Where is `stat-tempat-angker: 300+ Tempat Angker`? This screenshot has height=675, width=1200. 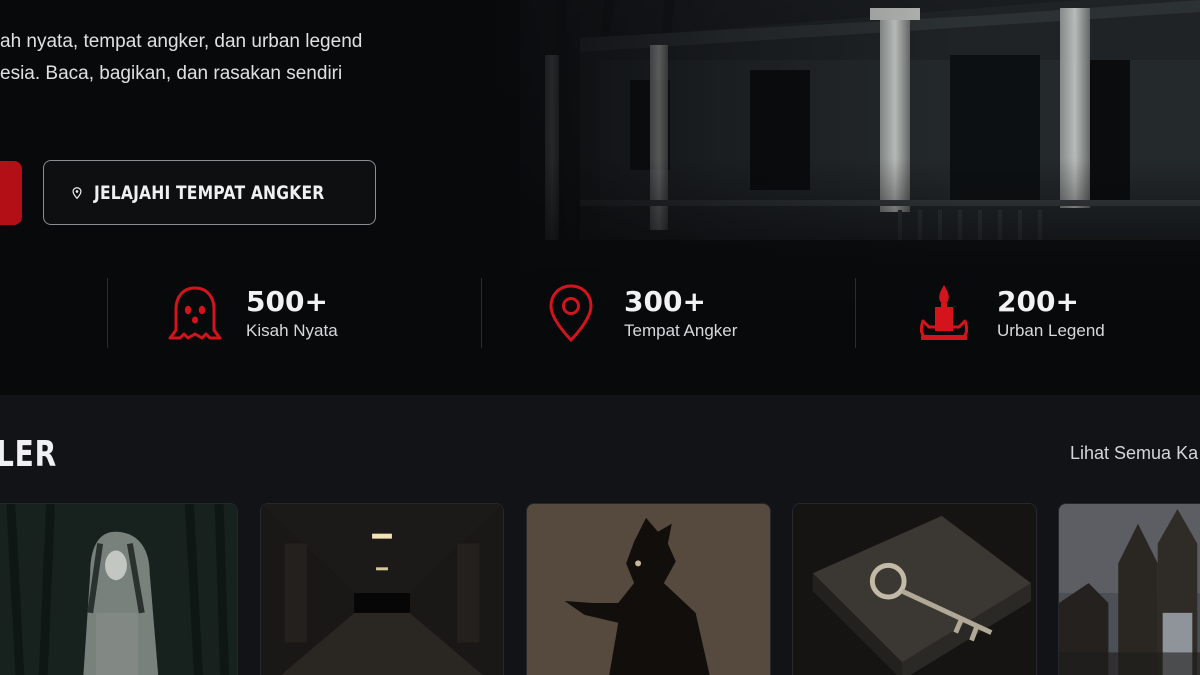
stat-tempat-angker: 300+ Tempat Angker is located at coordinates (638, 313).